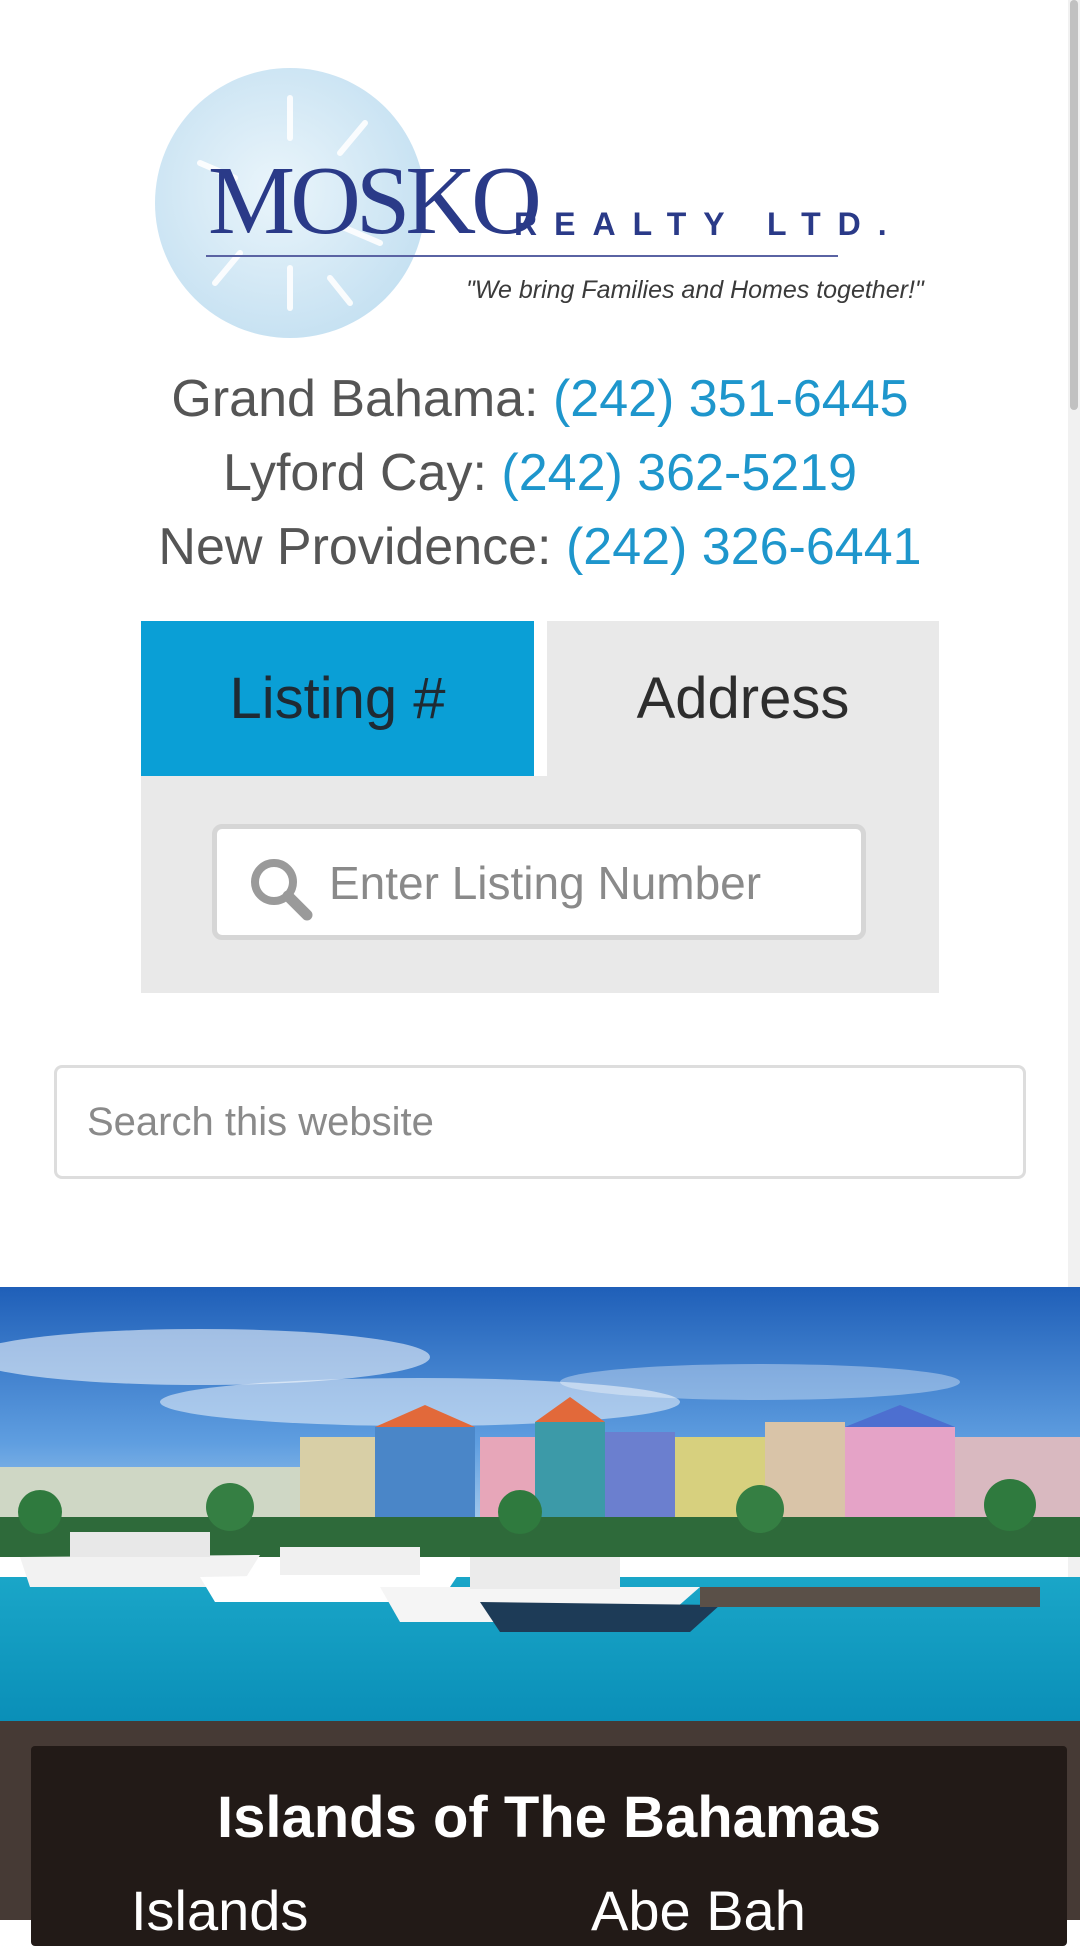 The width and height of the screenshot is (1080, 1946). Describe the element at coordinates (731, 399) in the screenshot. I see `phone-link-grand-bahama: (242) 351-6445` at that location.